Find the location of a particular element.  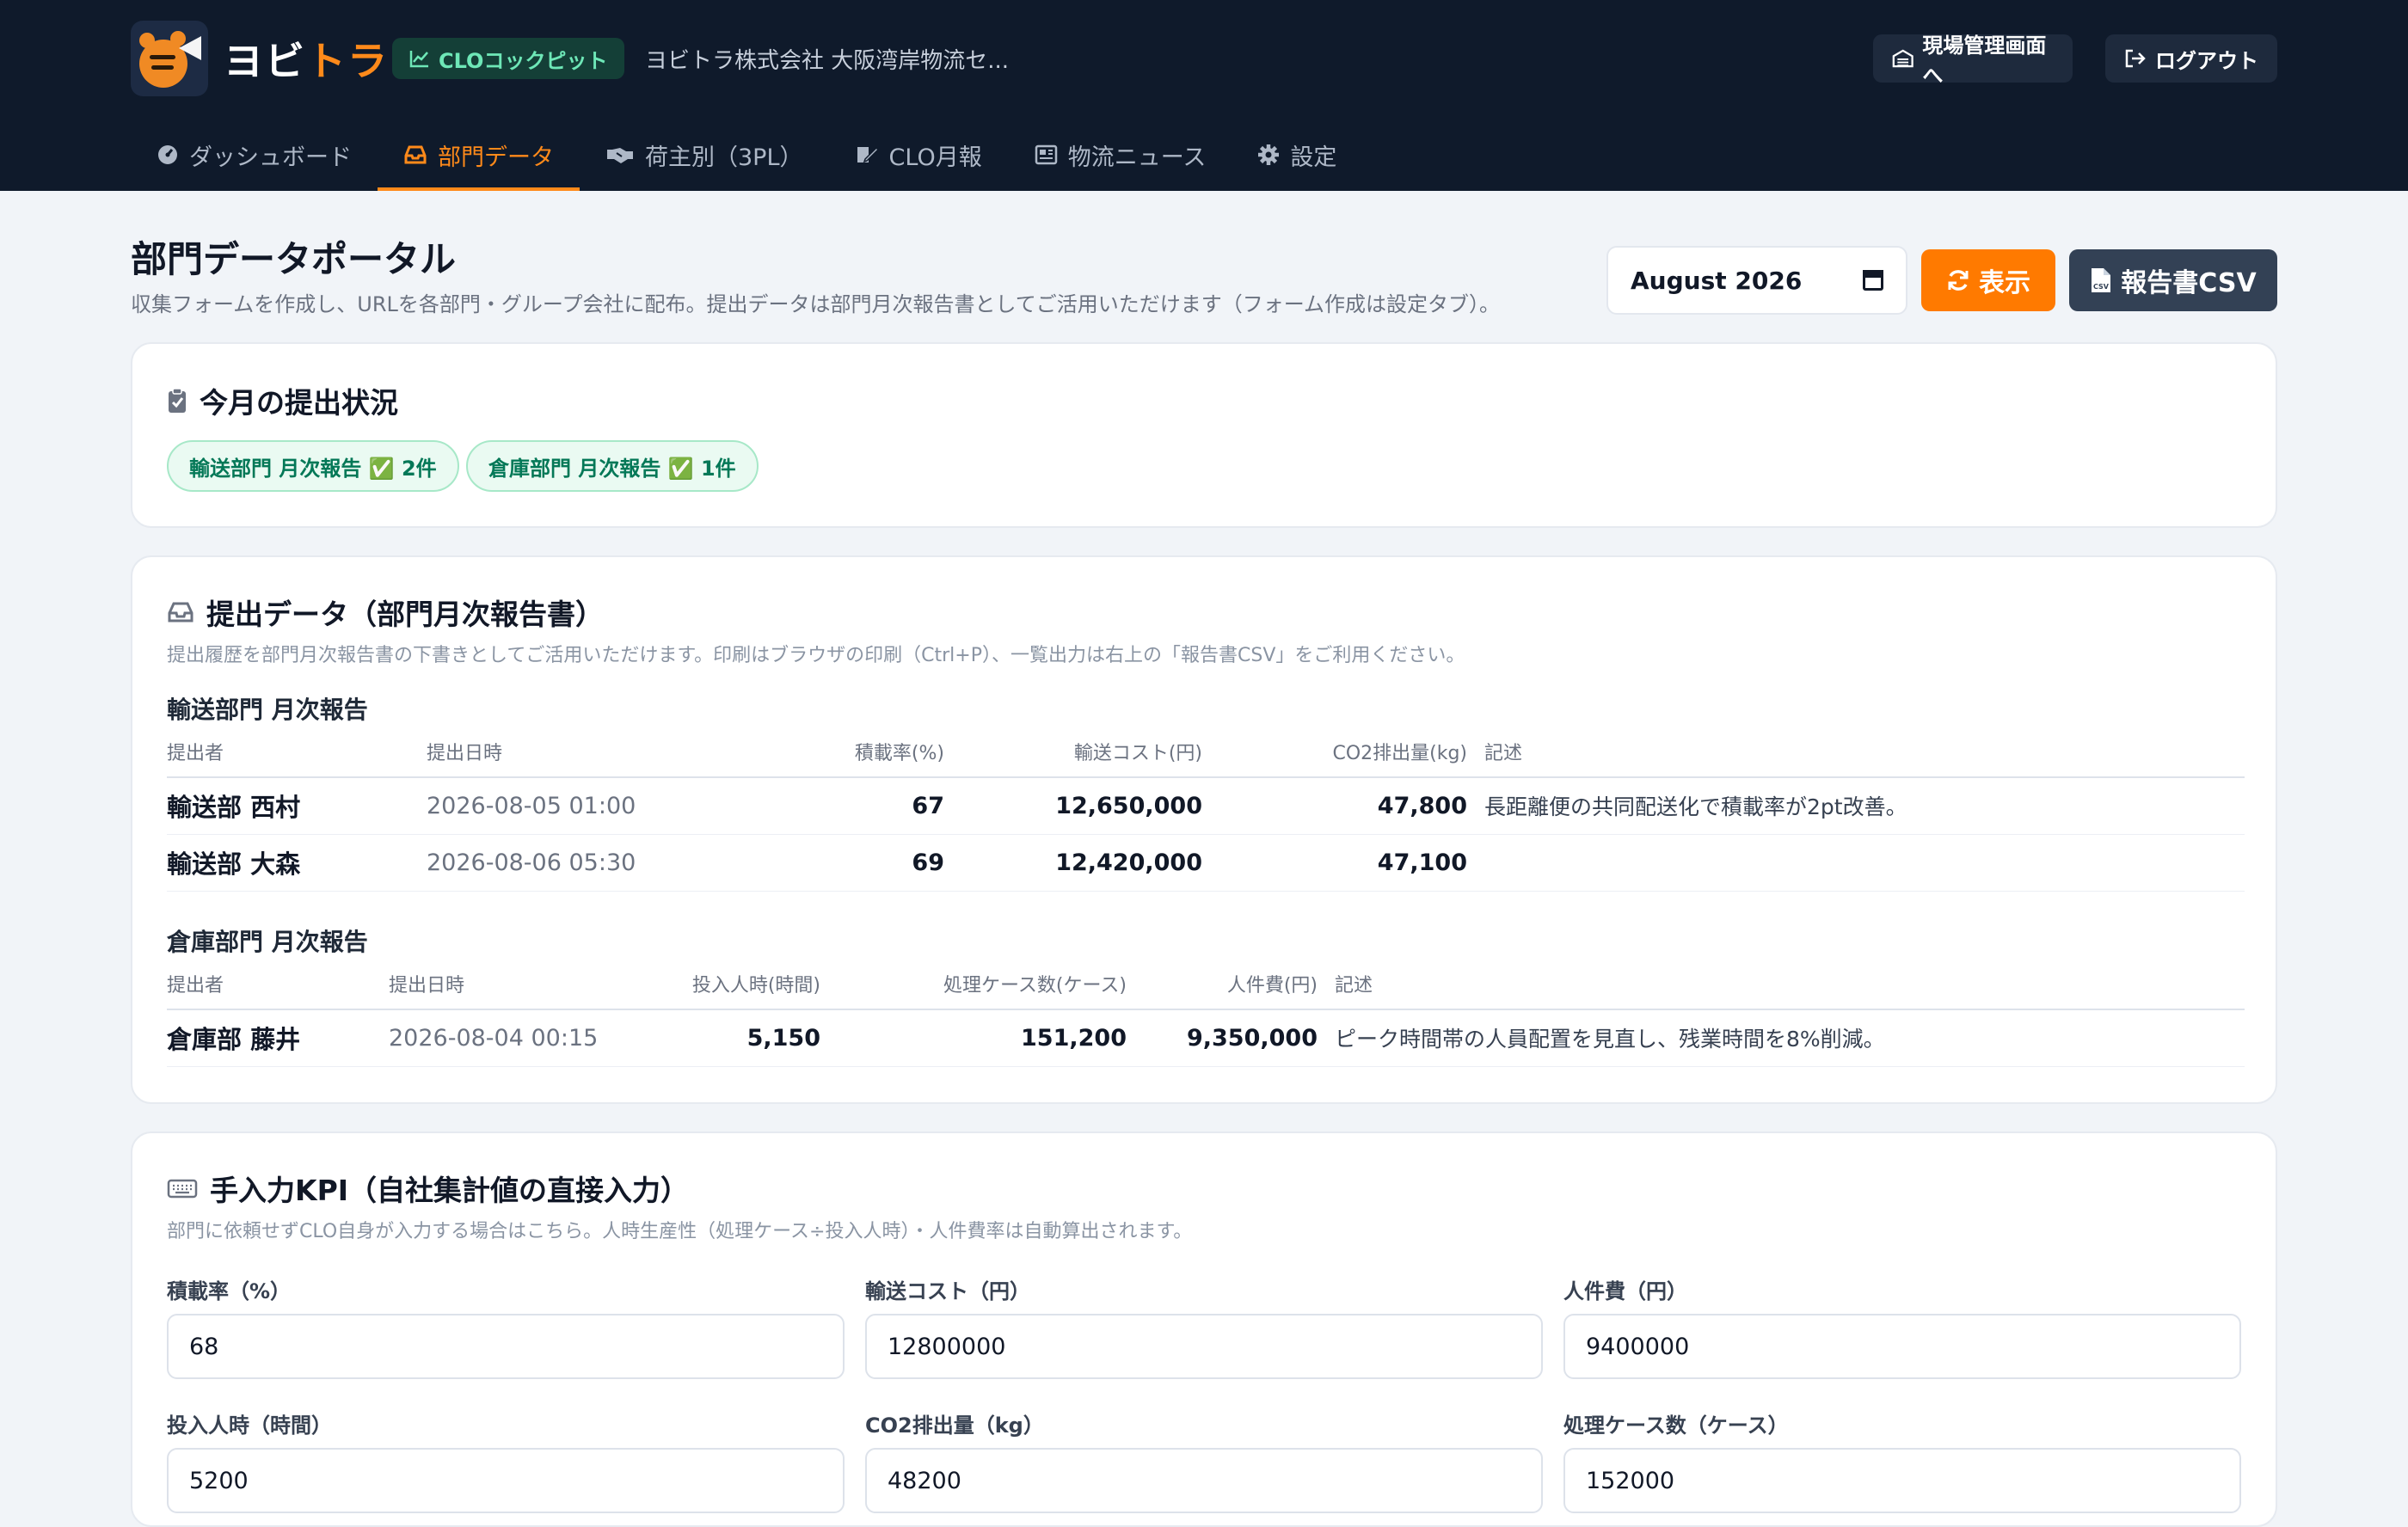

load-rate-label: 積載率（%） is located at coordinates (230, 1291).